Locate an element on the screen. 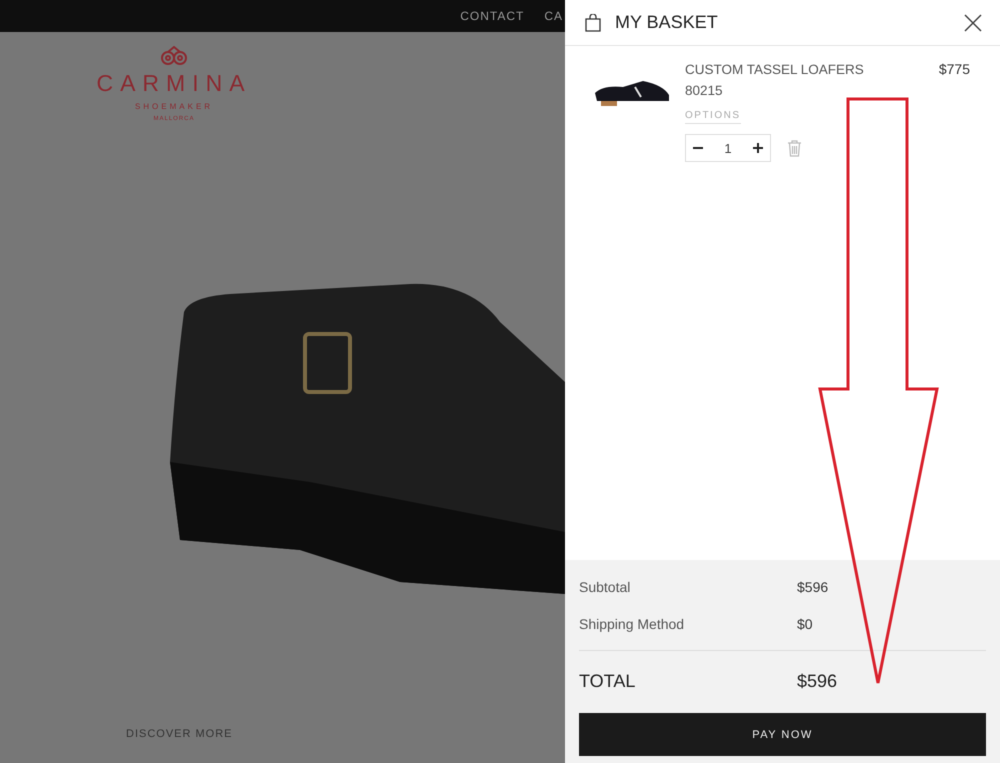 The image size is (1000, 763). summary-label: Subtotal is located at coordinates (605, 586).